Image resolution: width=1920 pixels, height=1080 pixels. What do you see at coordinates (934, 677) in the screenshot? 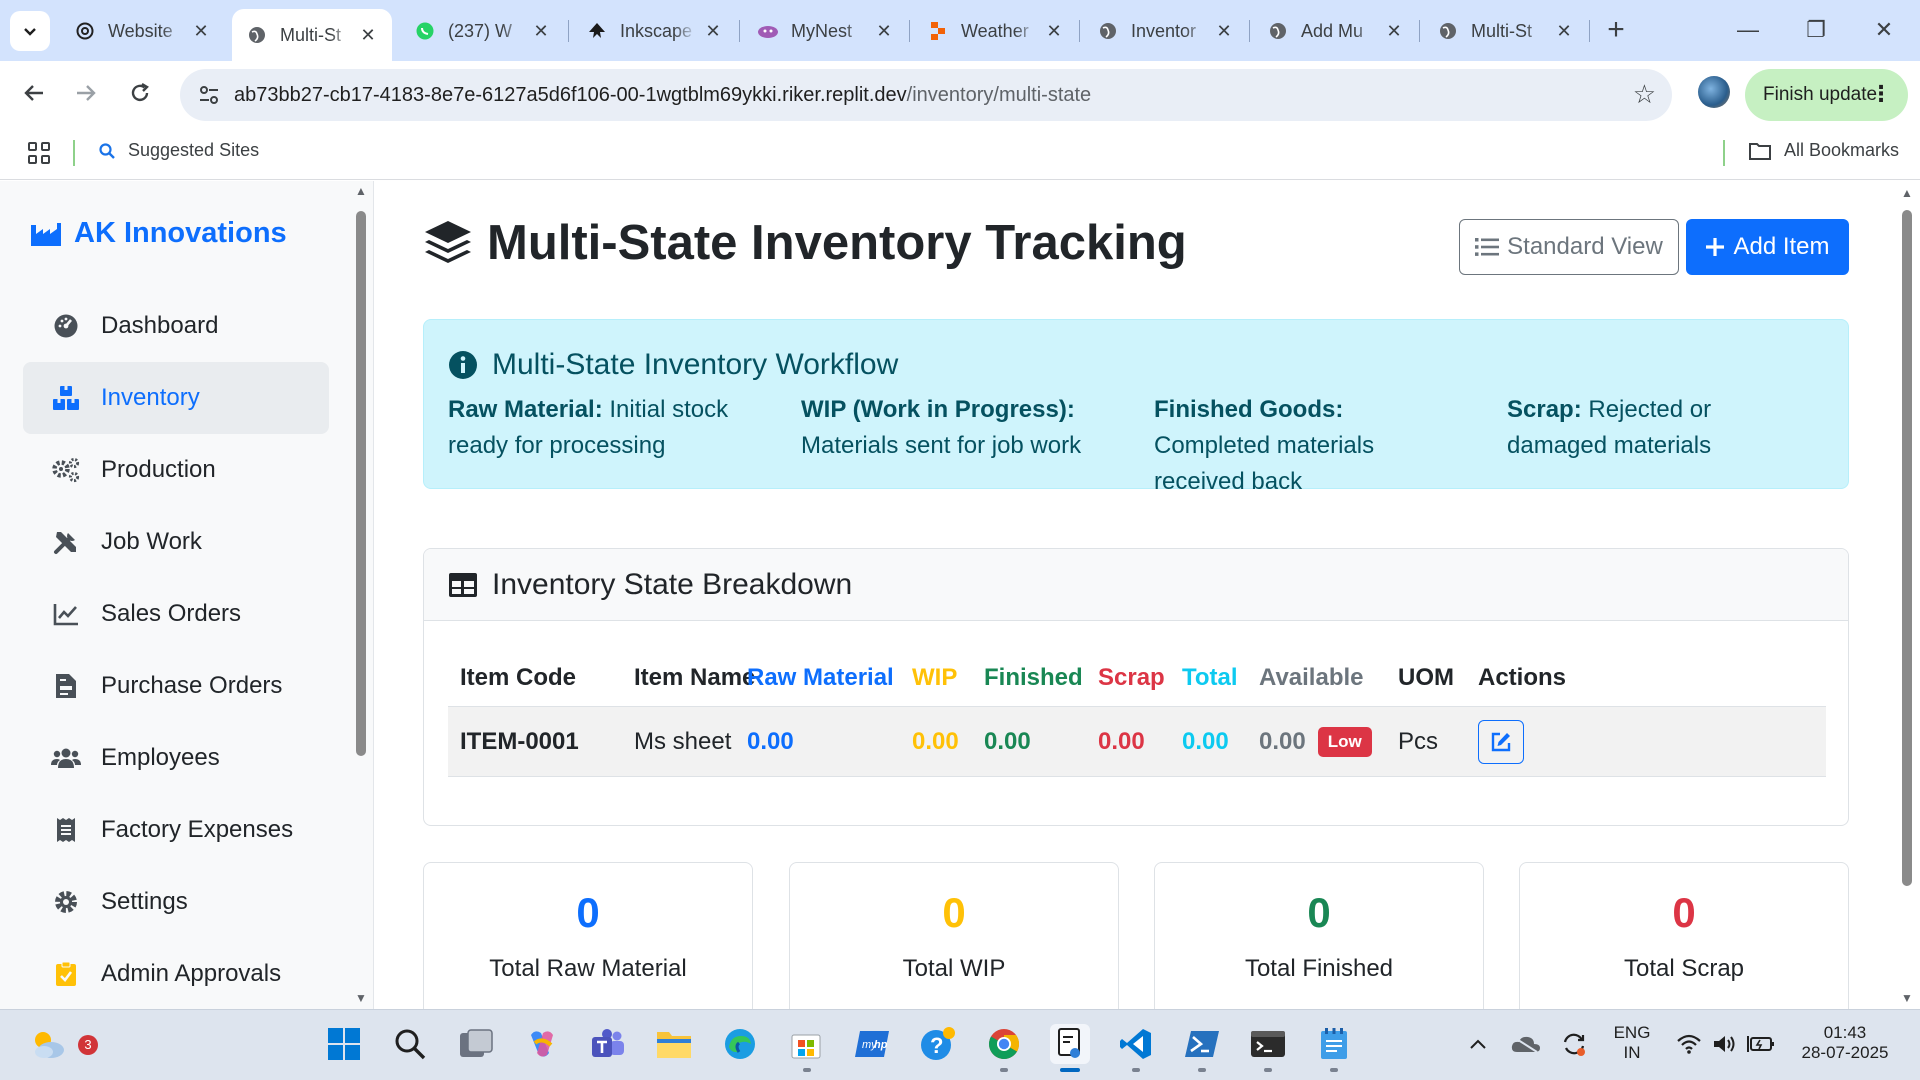
I see `col-wip: WIP` at bounding box center [934, 677].